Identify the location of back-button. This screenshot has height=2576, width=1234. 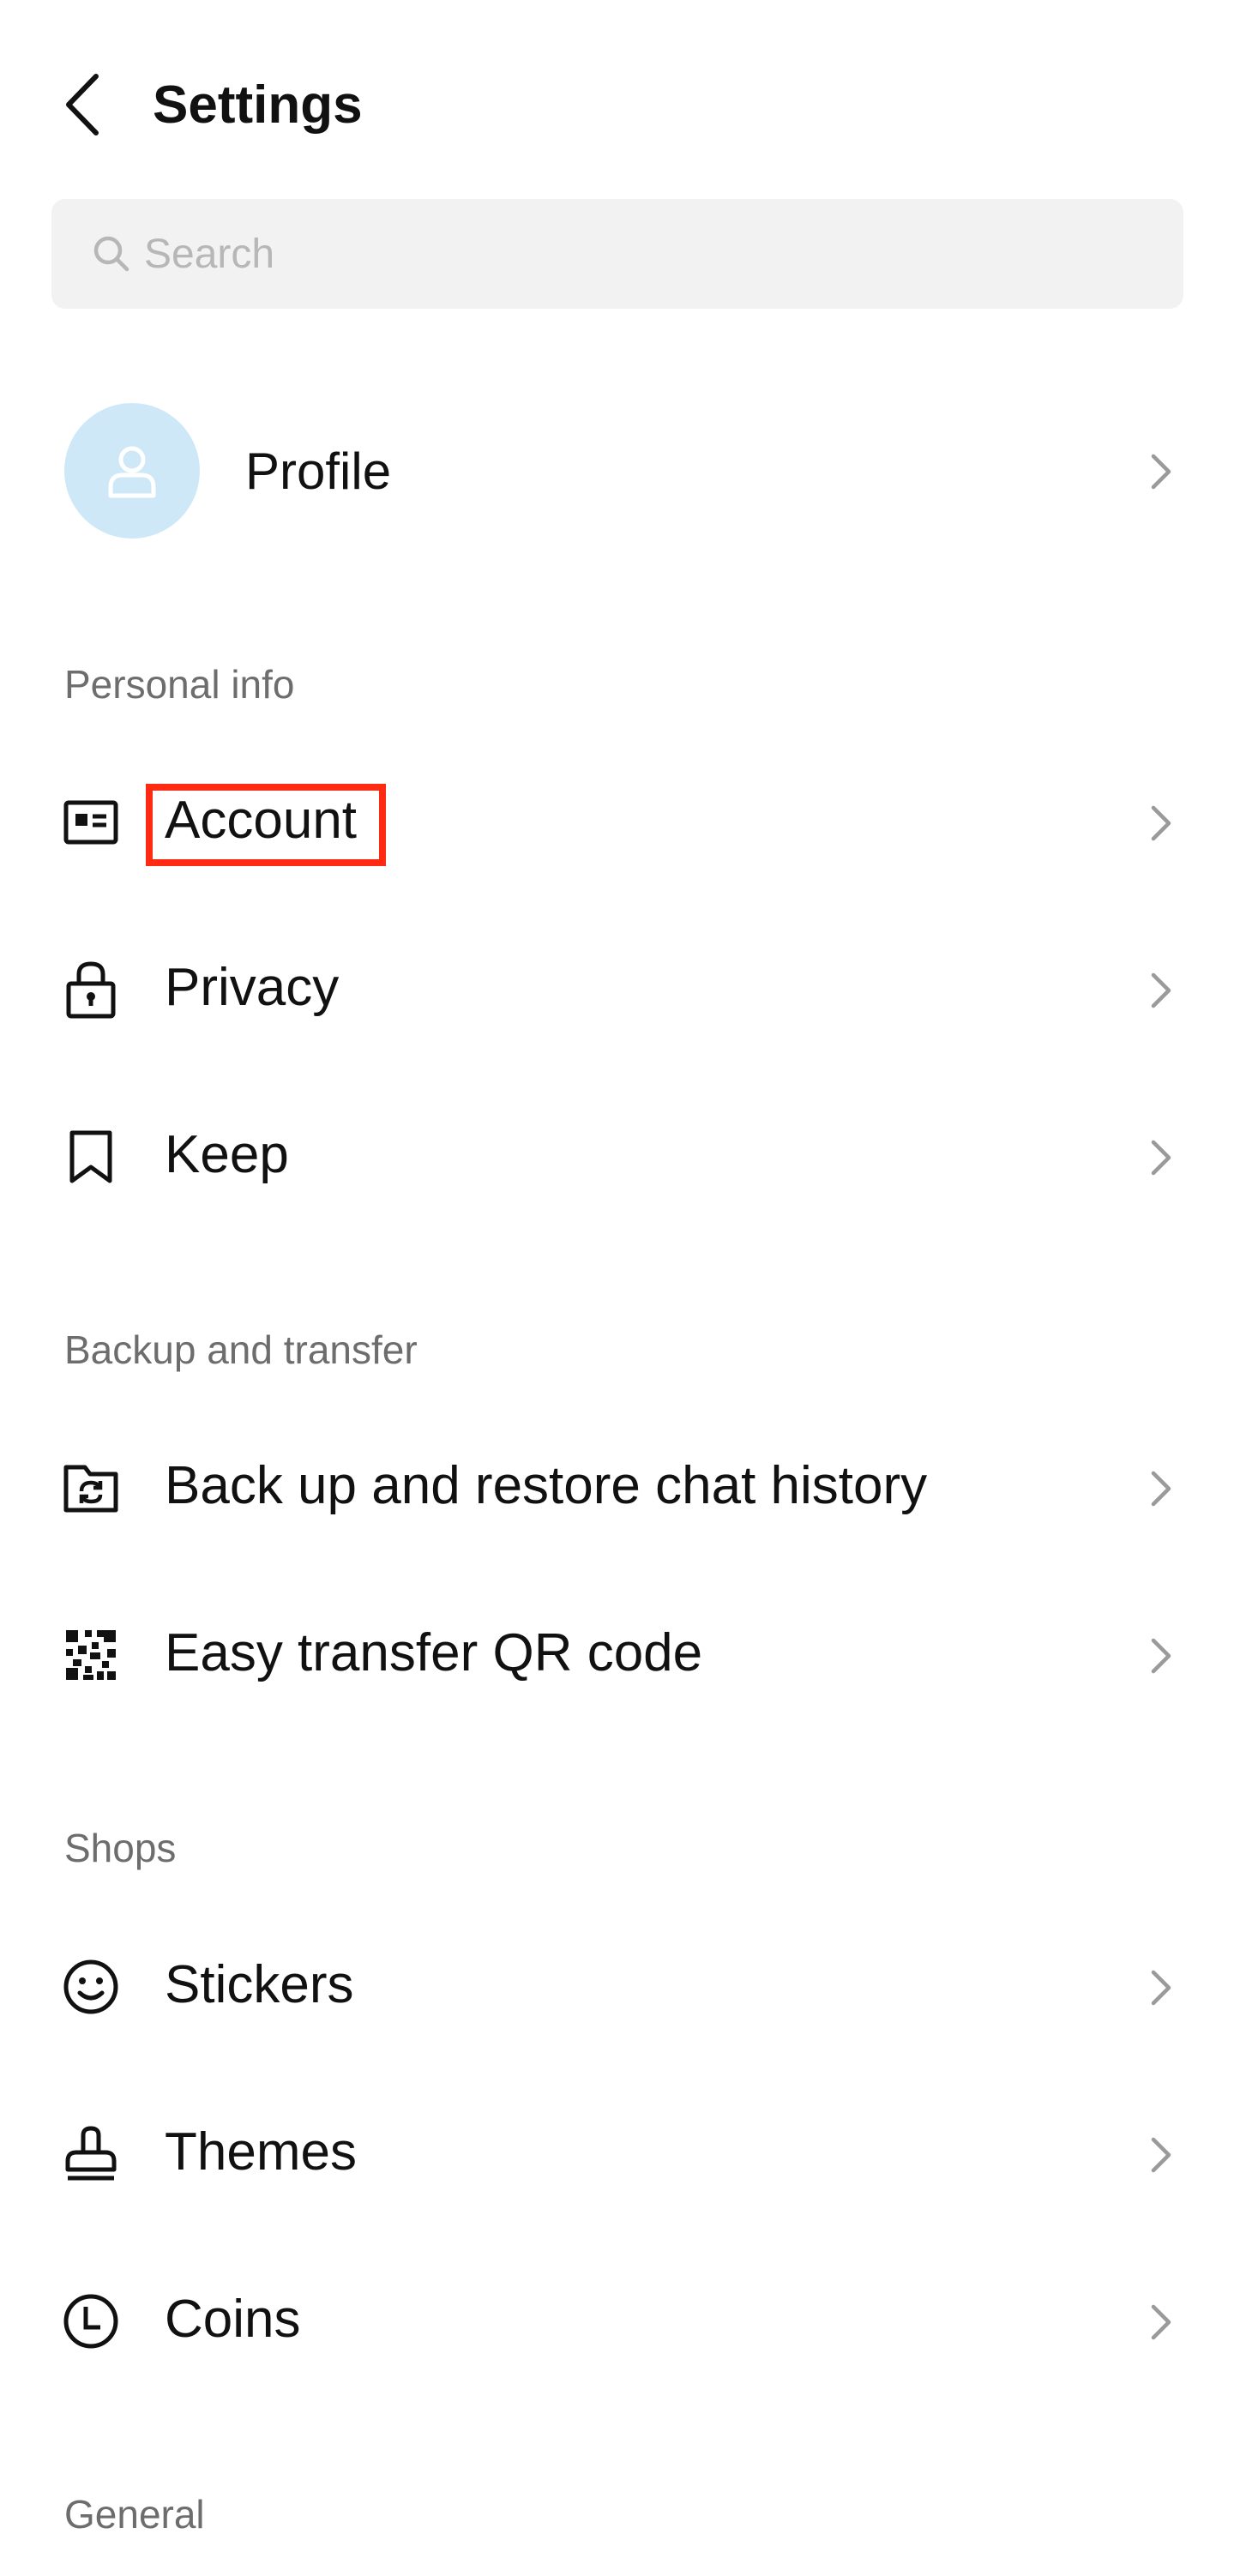
(81, 104).